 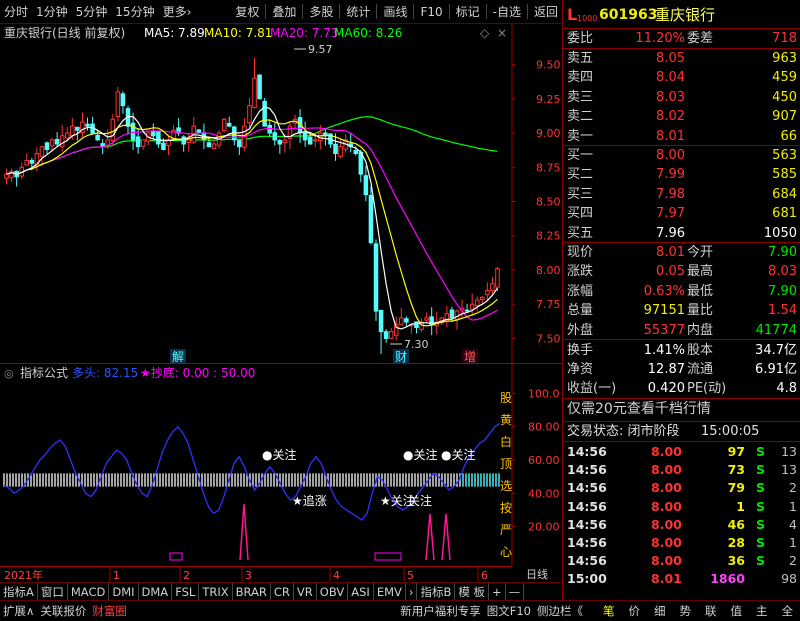 What do you see at coordinates (666, 488) in the screenshot?
I see `tick-price: 8.00` at bounding box center [666, 488].